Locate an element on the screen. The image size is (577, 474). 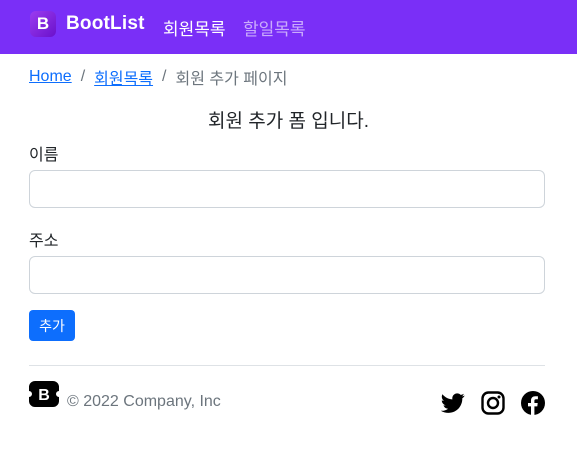
brand-link: B BootList is located at coordinates (87, 24).